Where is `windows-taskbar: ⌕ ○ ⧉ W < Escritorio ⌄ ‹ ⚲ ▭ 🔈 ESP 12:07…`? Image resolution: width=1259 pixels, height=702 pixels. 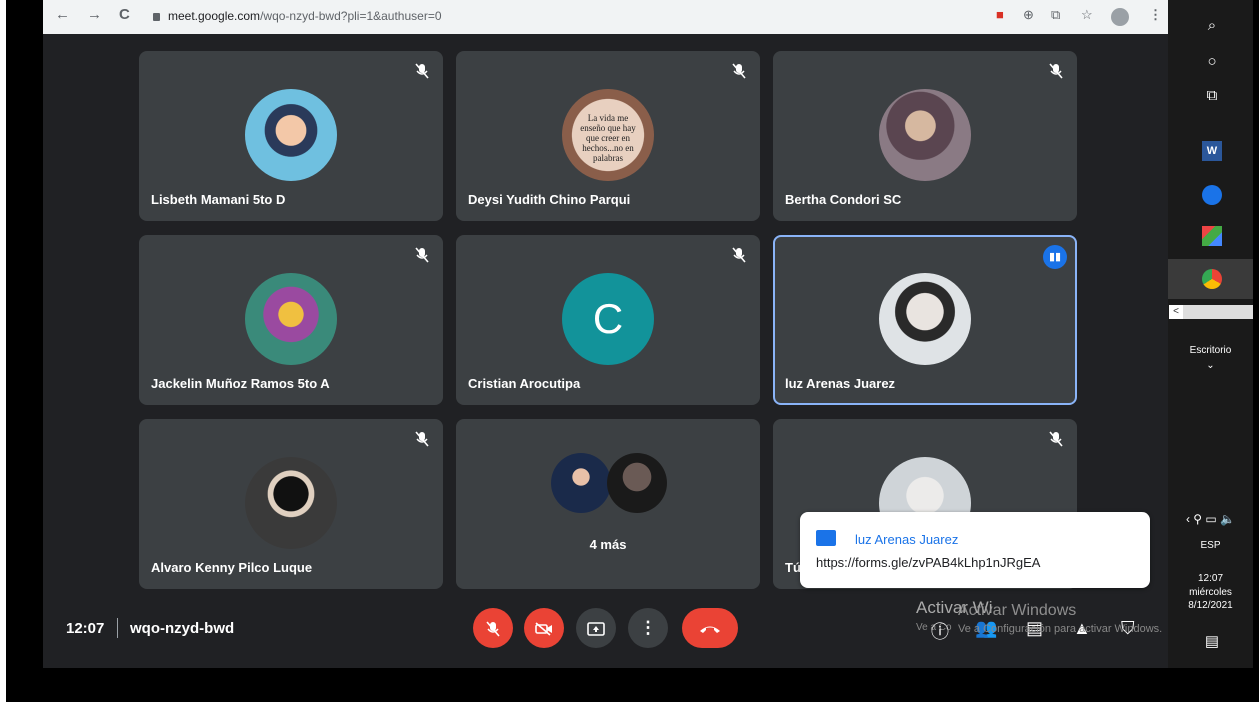
windows-taskbar: ⌕ ○ ⧉ W < Escritorio ⌄ ‹ ⚲ ▭ 🔈 ESP 12:07… is located at coordinates (1210, 334).